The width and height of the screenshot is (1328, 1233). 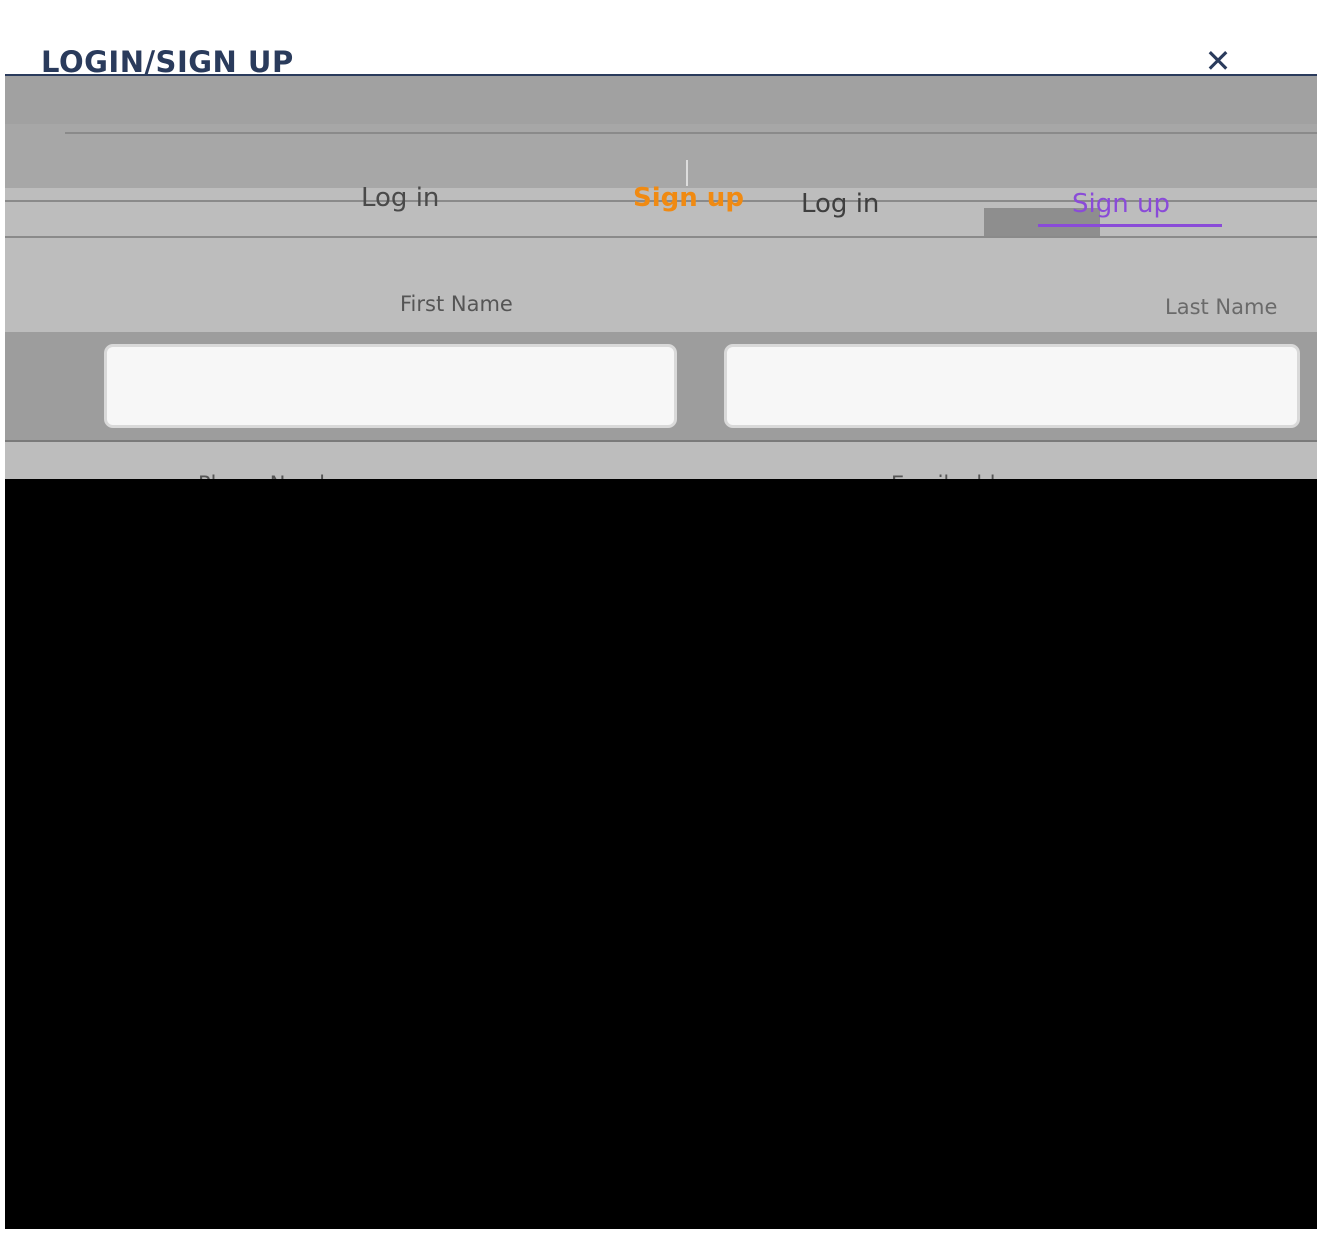 What do you see at coordinates (661, 100) in the screenshot?
I see `header-band` at bounding box center [661, 100].